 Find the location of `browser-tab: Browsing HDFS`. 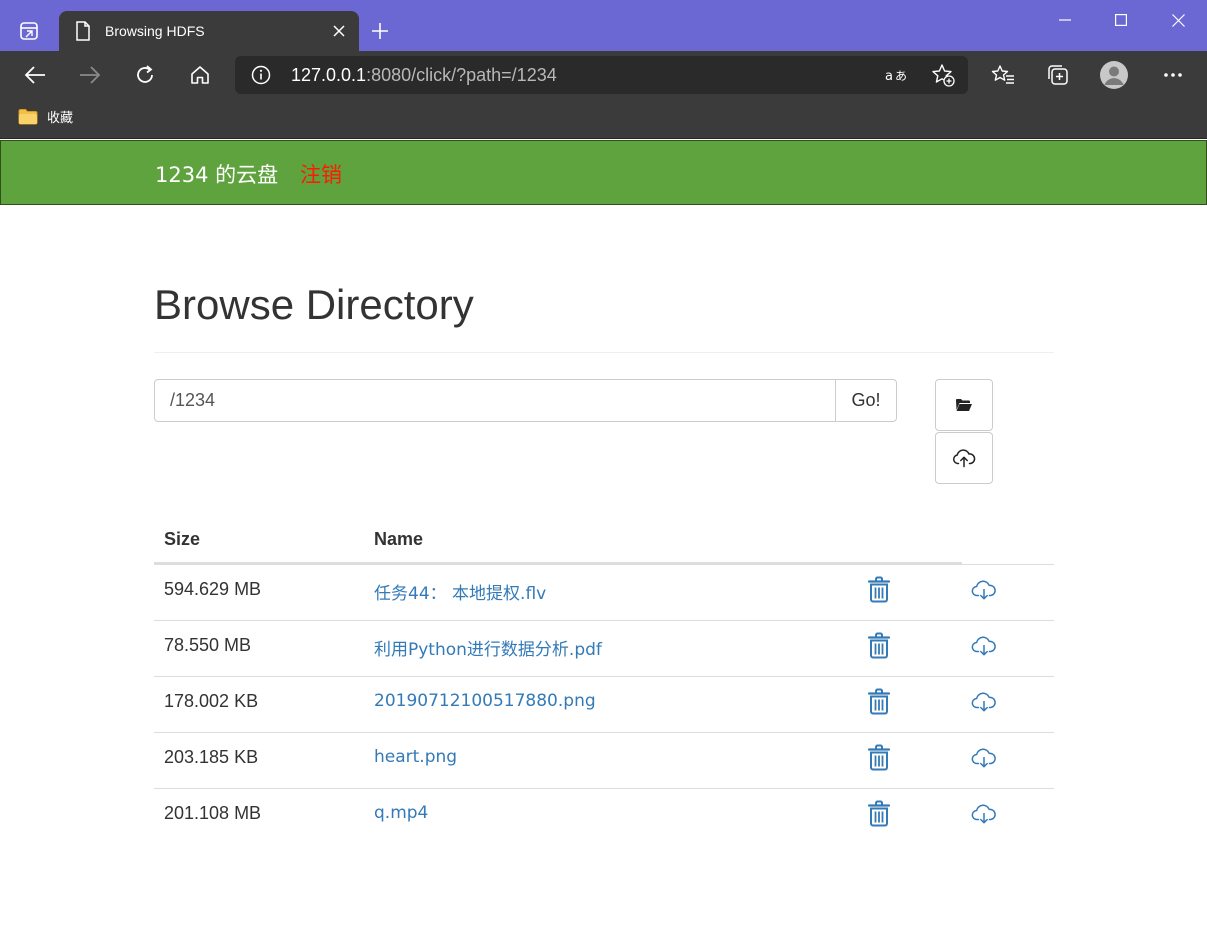

browser-tab: Browsing HDFS is located at coordinates (209, 31).